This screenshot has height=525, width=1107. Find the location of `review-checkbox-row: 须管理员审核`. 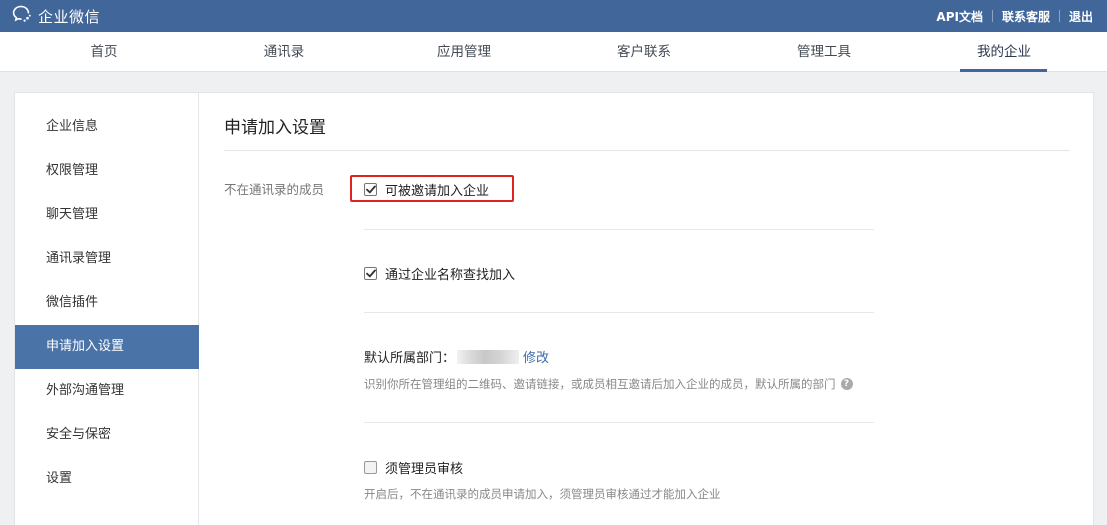

review-checkbox-row: 须管理员审核 is located at coordinates (413, 467).